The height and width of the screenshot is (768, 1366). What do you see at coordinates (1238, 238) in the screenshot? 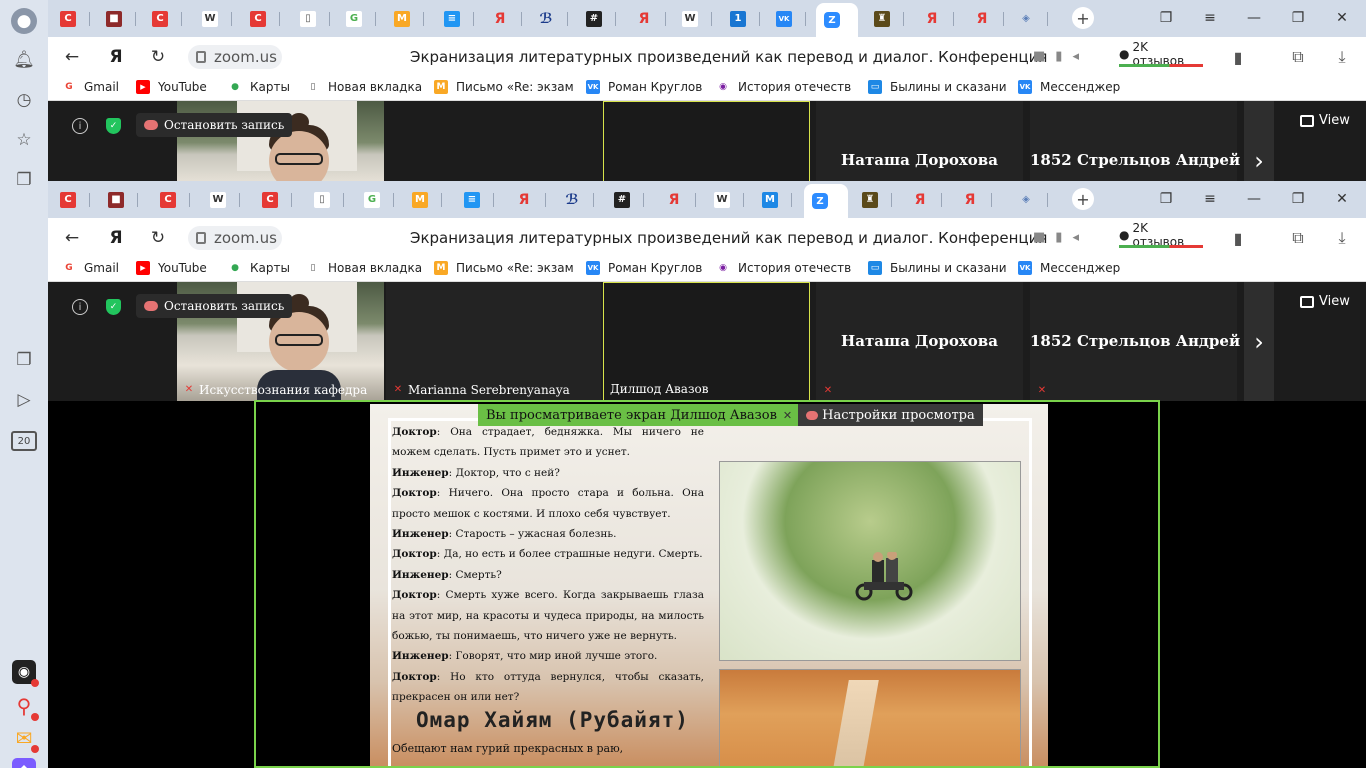
I see `bookmark-icon: ▮` at bounding box center [1238, 238].